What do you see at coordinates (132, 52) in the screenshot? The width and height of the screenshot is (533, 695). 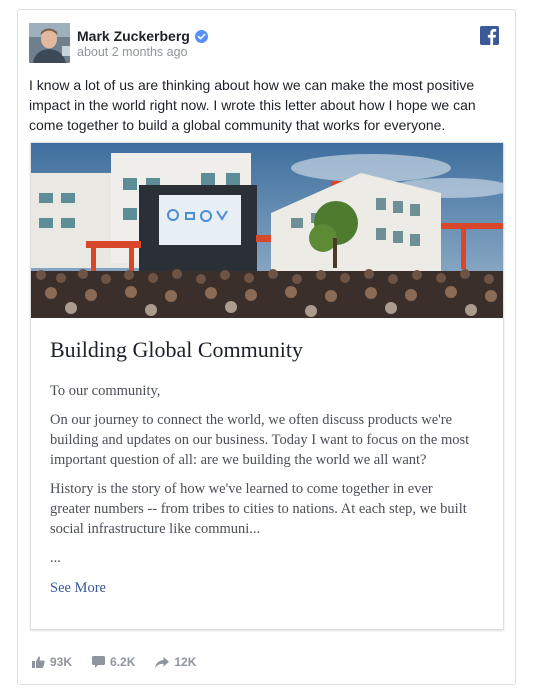 I see `post-timestamp: about 2 months ago` at bounding box center [132, 52].